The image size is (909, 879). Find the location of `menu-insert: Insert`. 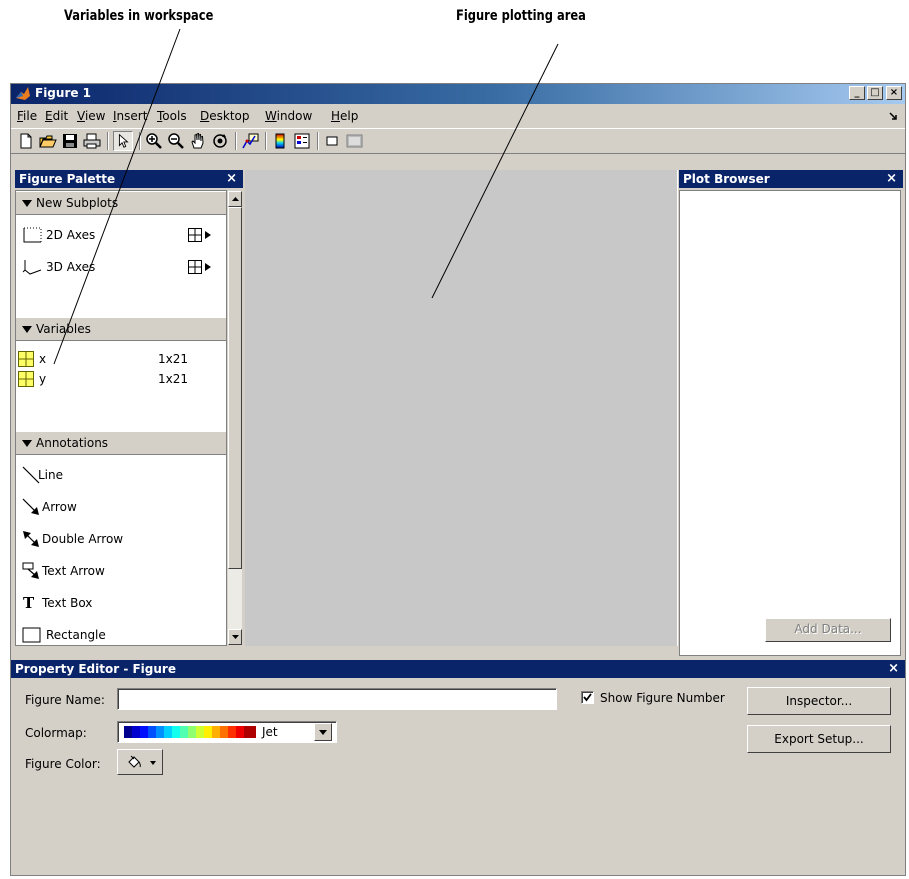

menu-insert: Insert is located at coordinates (130, 116).